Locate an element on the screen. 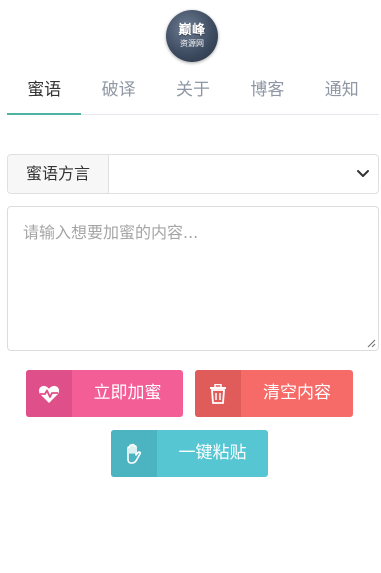 The width and height of the screenshot is (381, 573). clear-button: 清空内容 is located at coordinates (274, 393).